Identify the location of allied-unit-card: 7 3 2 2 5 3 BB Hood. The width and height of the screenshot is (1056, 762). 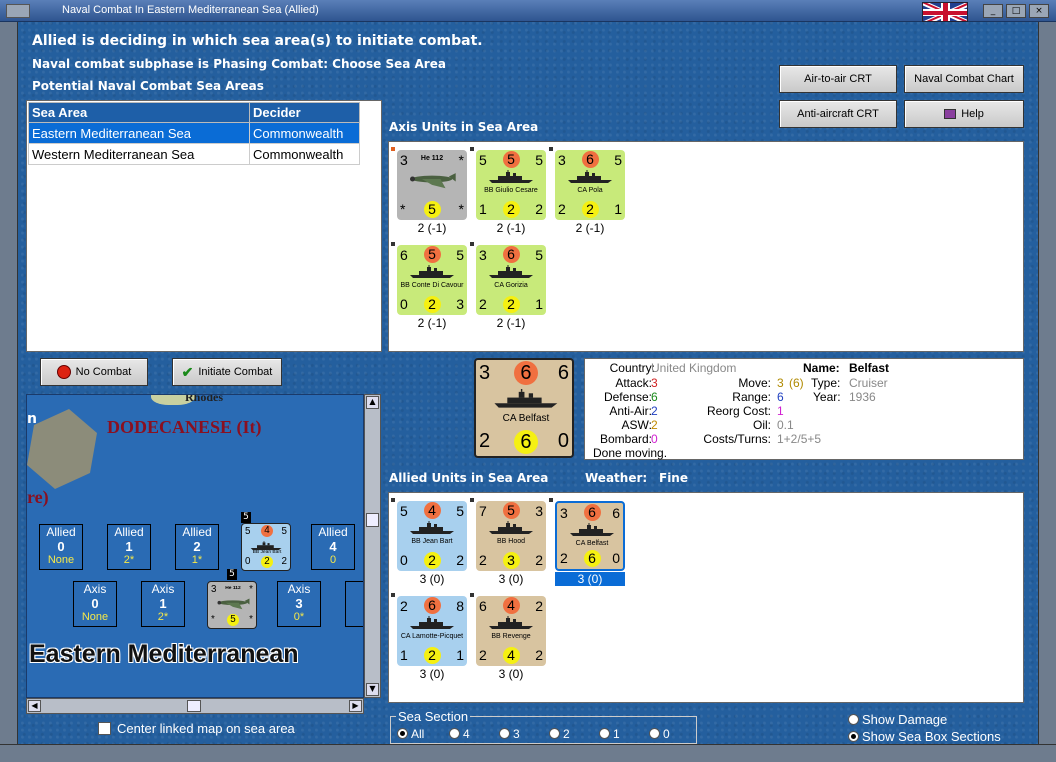
(511, 536).